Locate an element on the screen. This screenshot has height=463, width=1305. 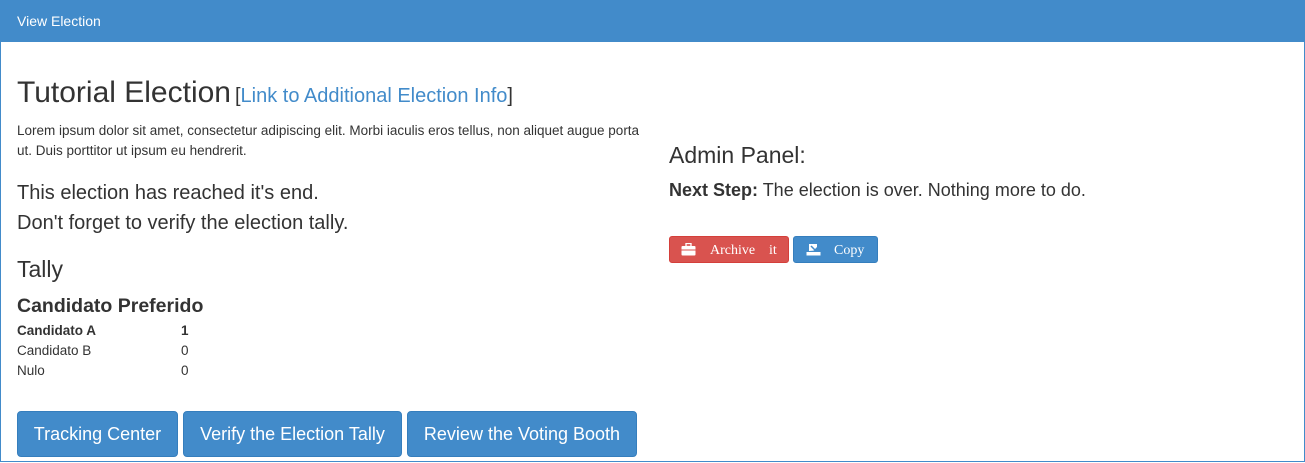
copy-label: Copy is located at coordinates (849, 250).